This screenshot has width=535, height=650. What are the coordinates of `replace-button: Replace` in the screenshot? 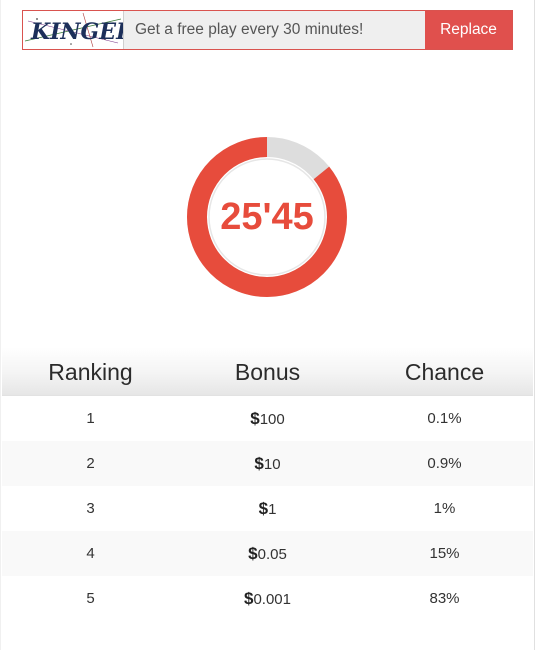 It's located at (468, 30).